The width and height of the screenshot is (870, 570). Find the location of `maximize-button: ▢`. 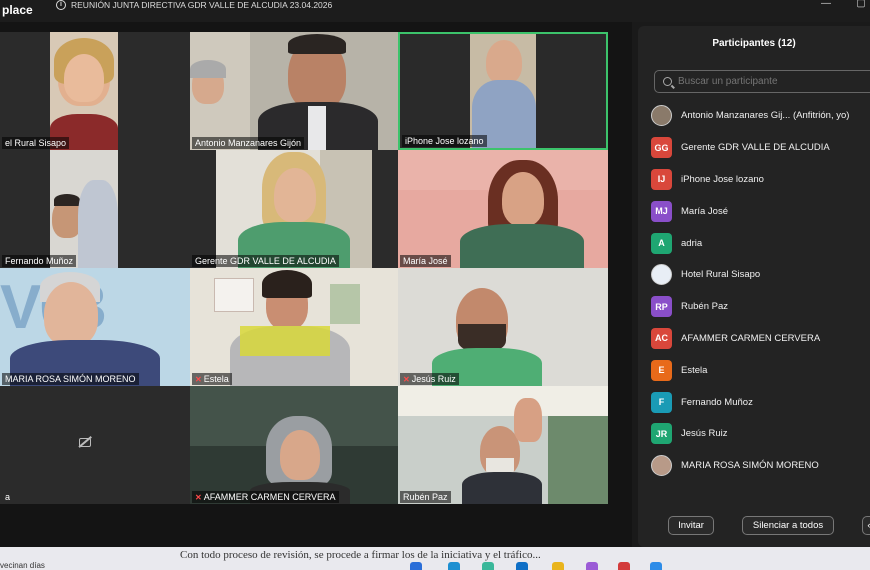

maximize-button: ▢ is located at coordinates (860, 5).